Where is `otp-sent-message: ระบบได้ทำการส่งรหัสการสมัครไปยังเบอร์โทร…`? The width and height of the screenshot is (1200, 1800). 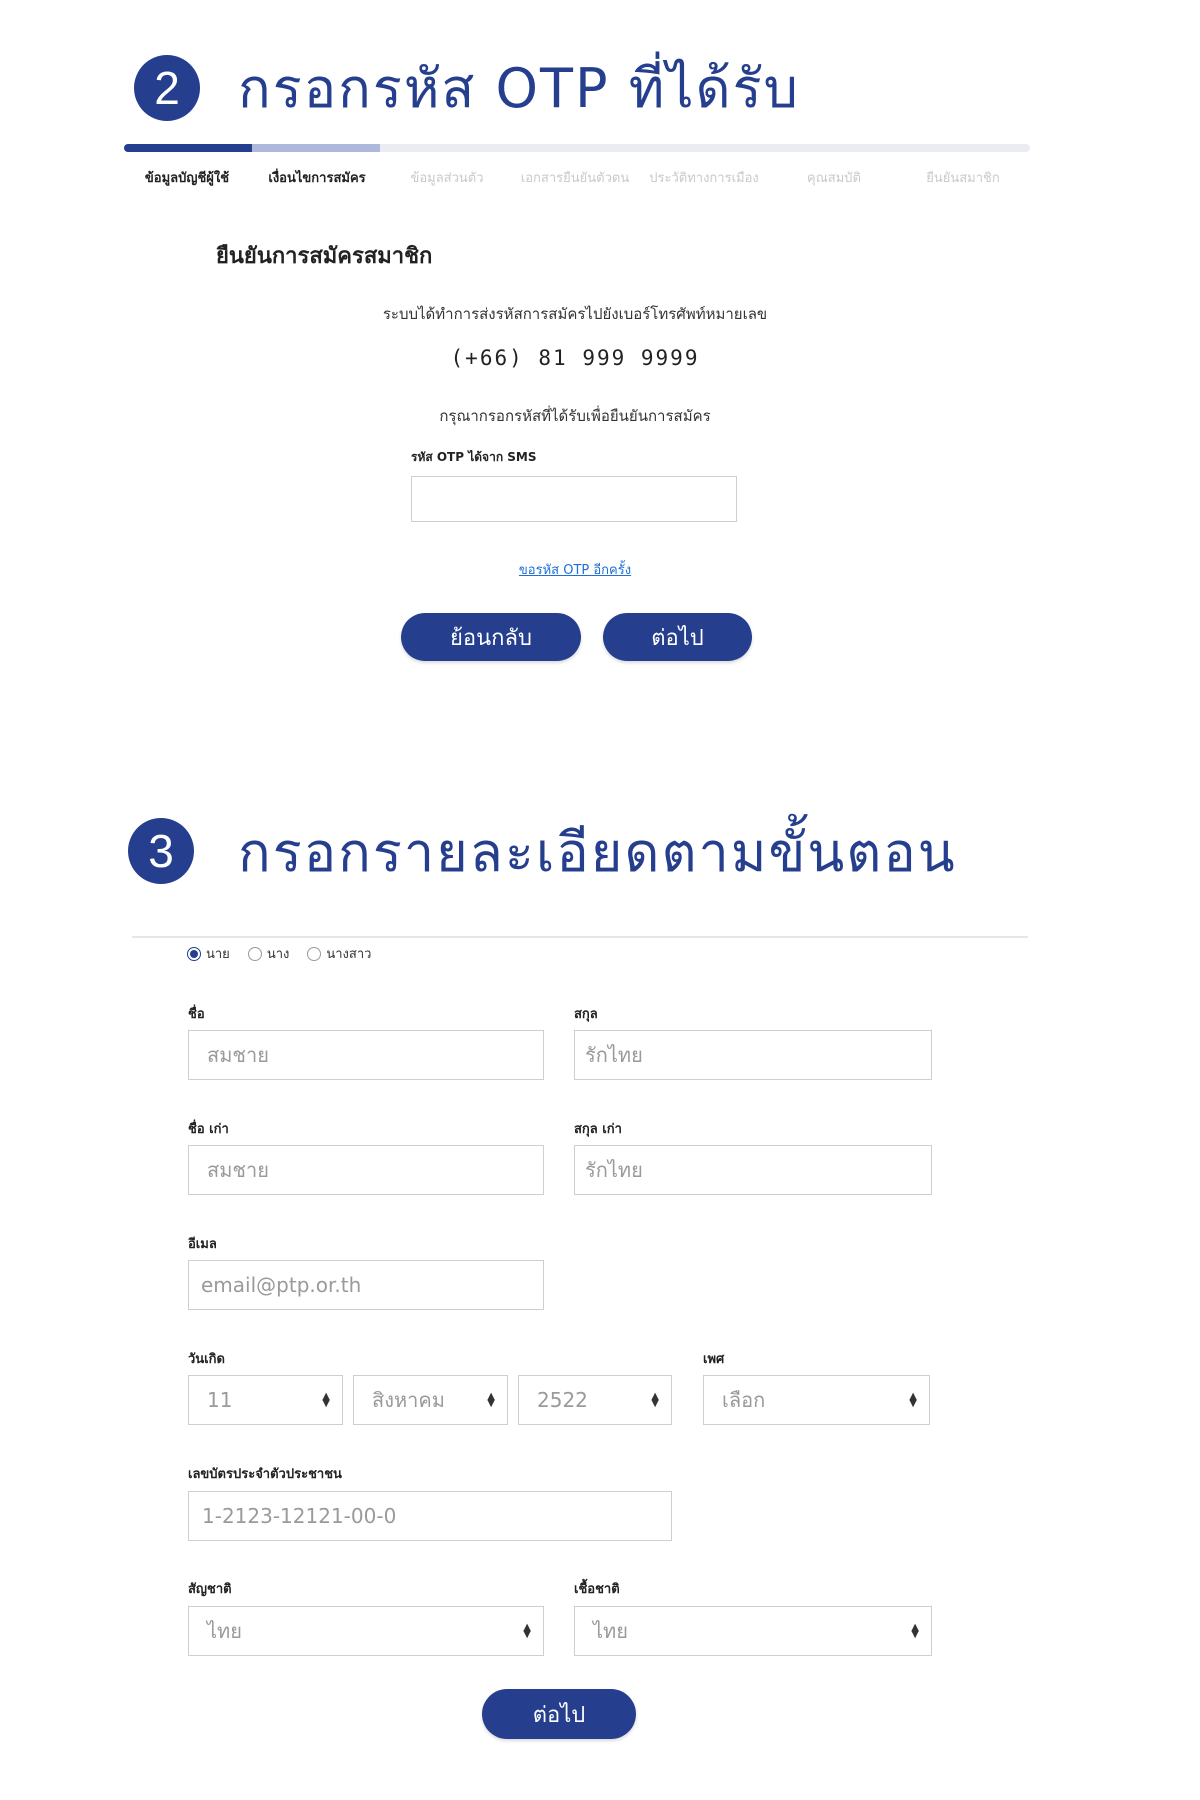 otp-sent-message: ระบบได้ทำการส่งรหัสการสมัครไปยังเบอร์โทร… is located at coordinates (575, 314).